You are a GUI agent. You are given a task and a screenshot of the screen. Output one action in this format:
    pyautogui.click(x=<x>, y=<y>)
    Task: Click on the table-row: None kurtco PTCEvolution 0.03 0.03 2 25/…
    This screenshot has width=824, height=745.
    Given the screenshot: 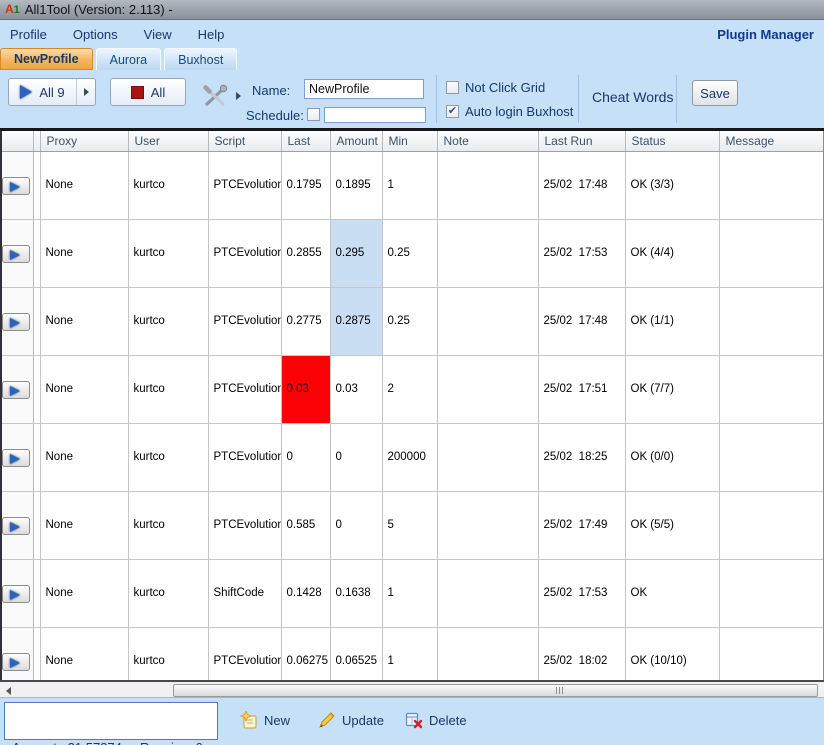 What is the action you would take?
    pyautogui.click(x=412, y=389)
    